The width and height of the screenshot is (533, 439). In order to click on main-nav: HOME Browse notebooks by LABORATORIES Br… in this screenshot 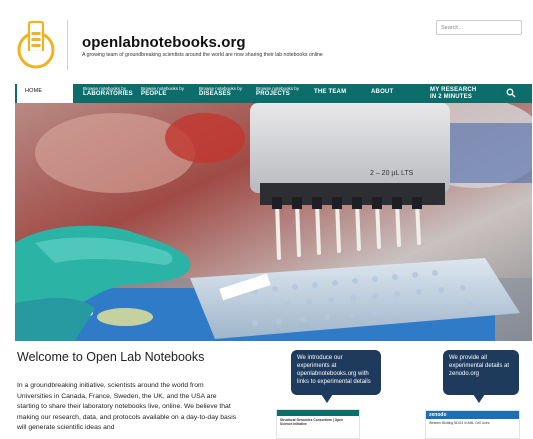, I will do `click(273, 93)`.